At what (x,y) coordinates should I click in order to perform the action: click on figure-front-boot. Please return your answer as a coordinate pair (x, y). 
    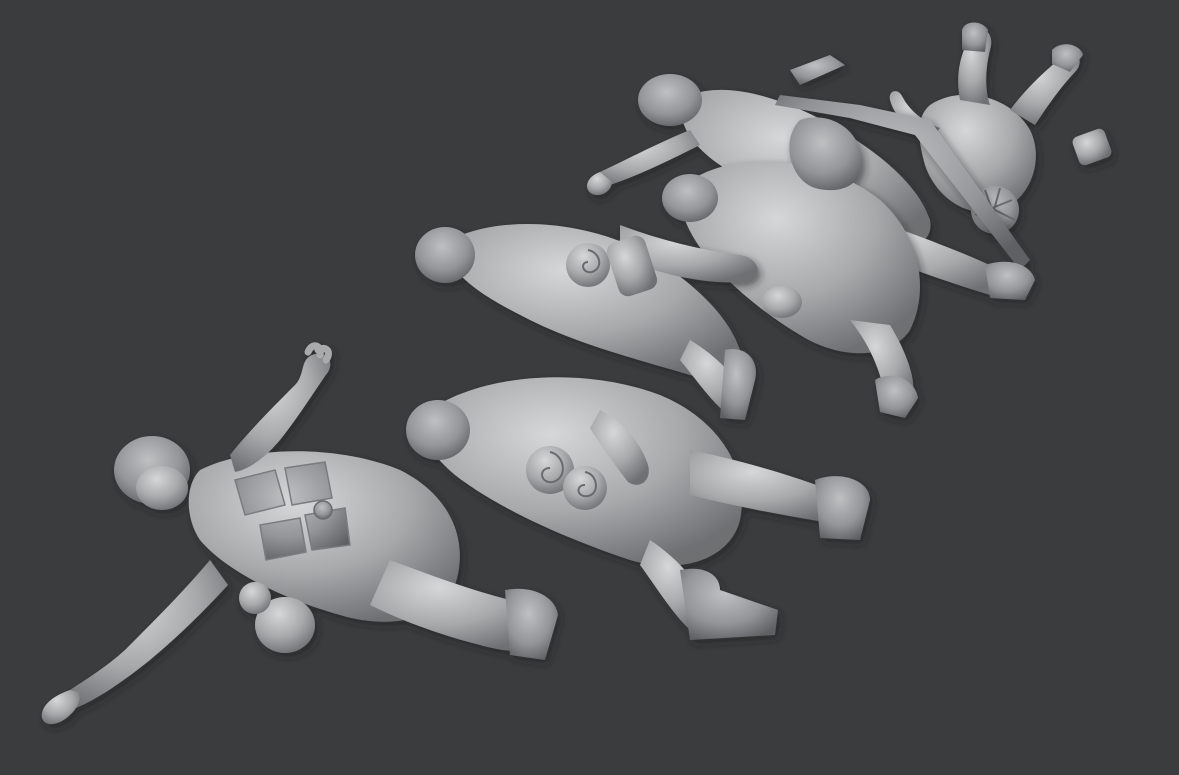
    Looking at the image, I should click on (531, 624).